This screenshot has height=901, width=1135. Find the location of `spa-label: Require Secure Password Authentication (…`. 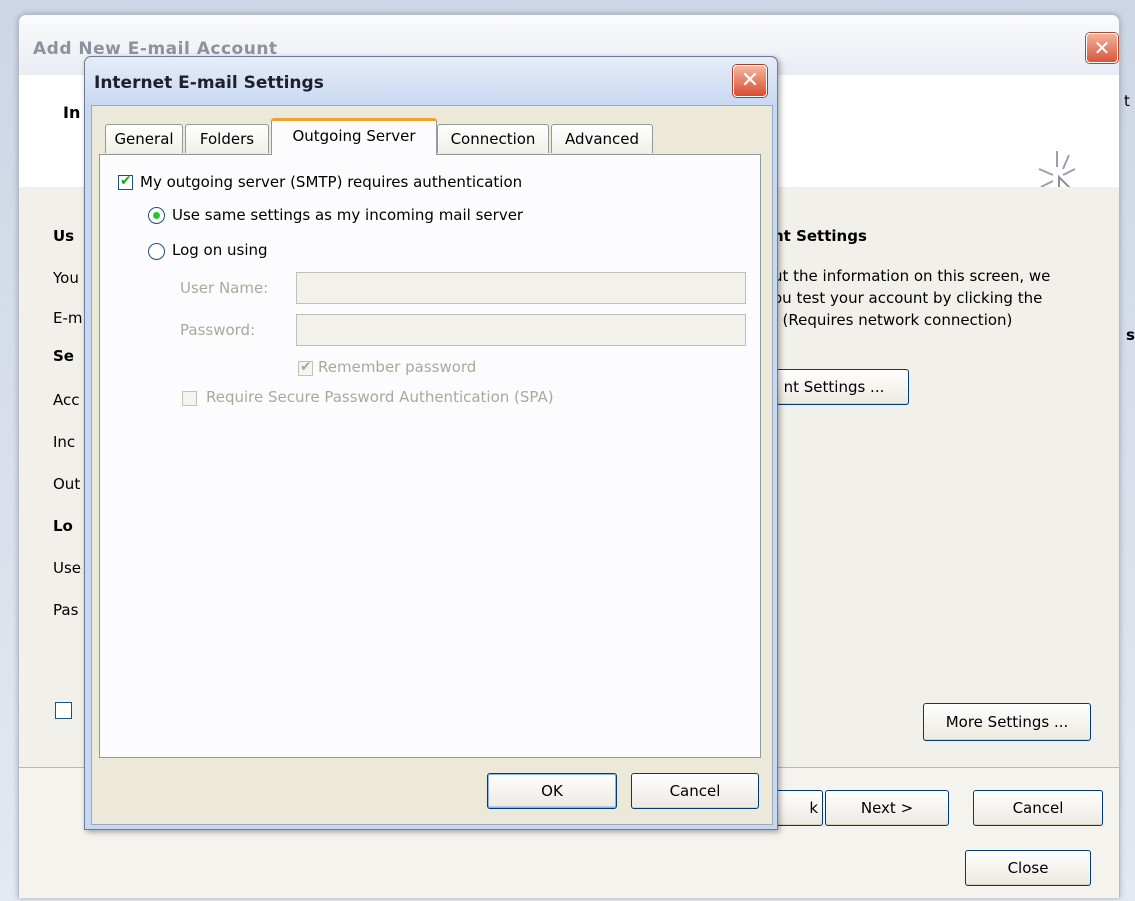

spa-label: Require Secure Password Authentication (… is located at coordinates (380, 397).